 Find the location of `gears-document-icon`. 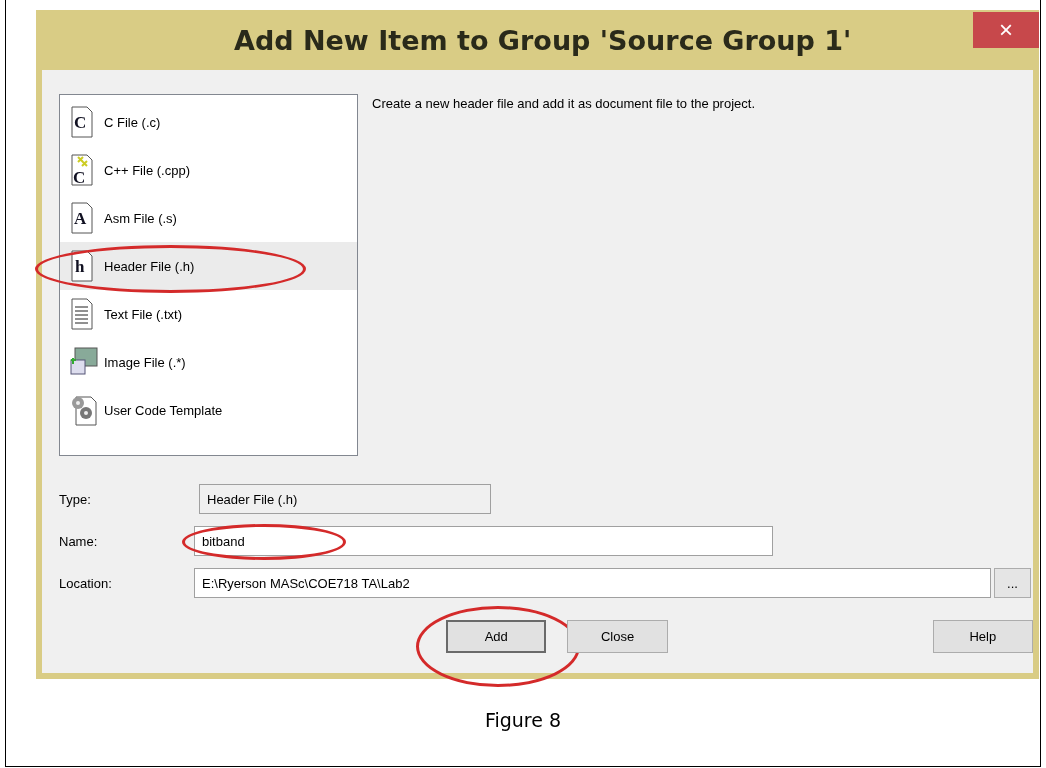

gears-document-icon is located at coordinates (84, 410).